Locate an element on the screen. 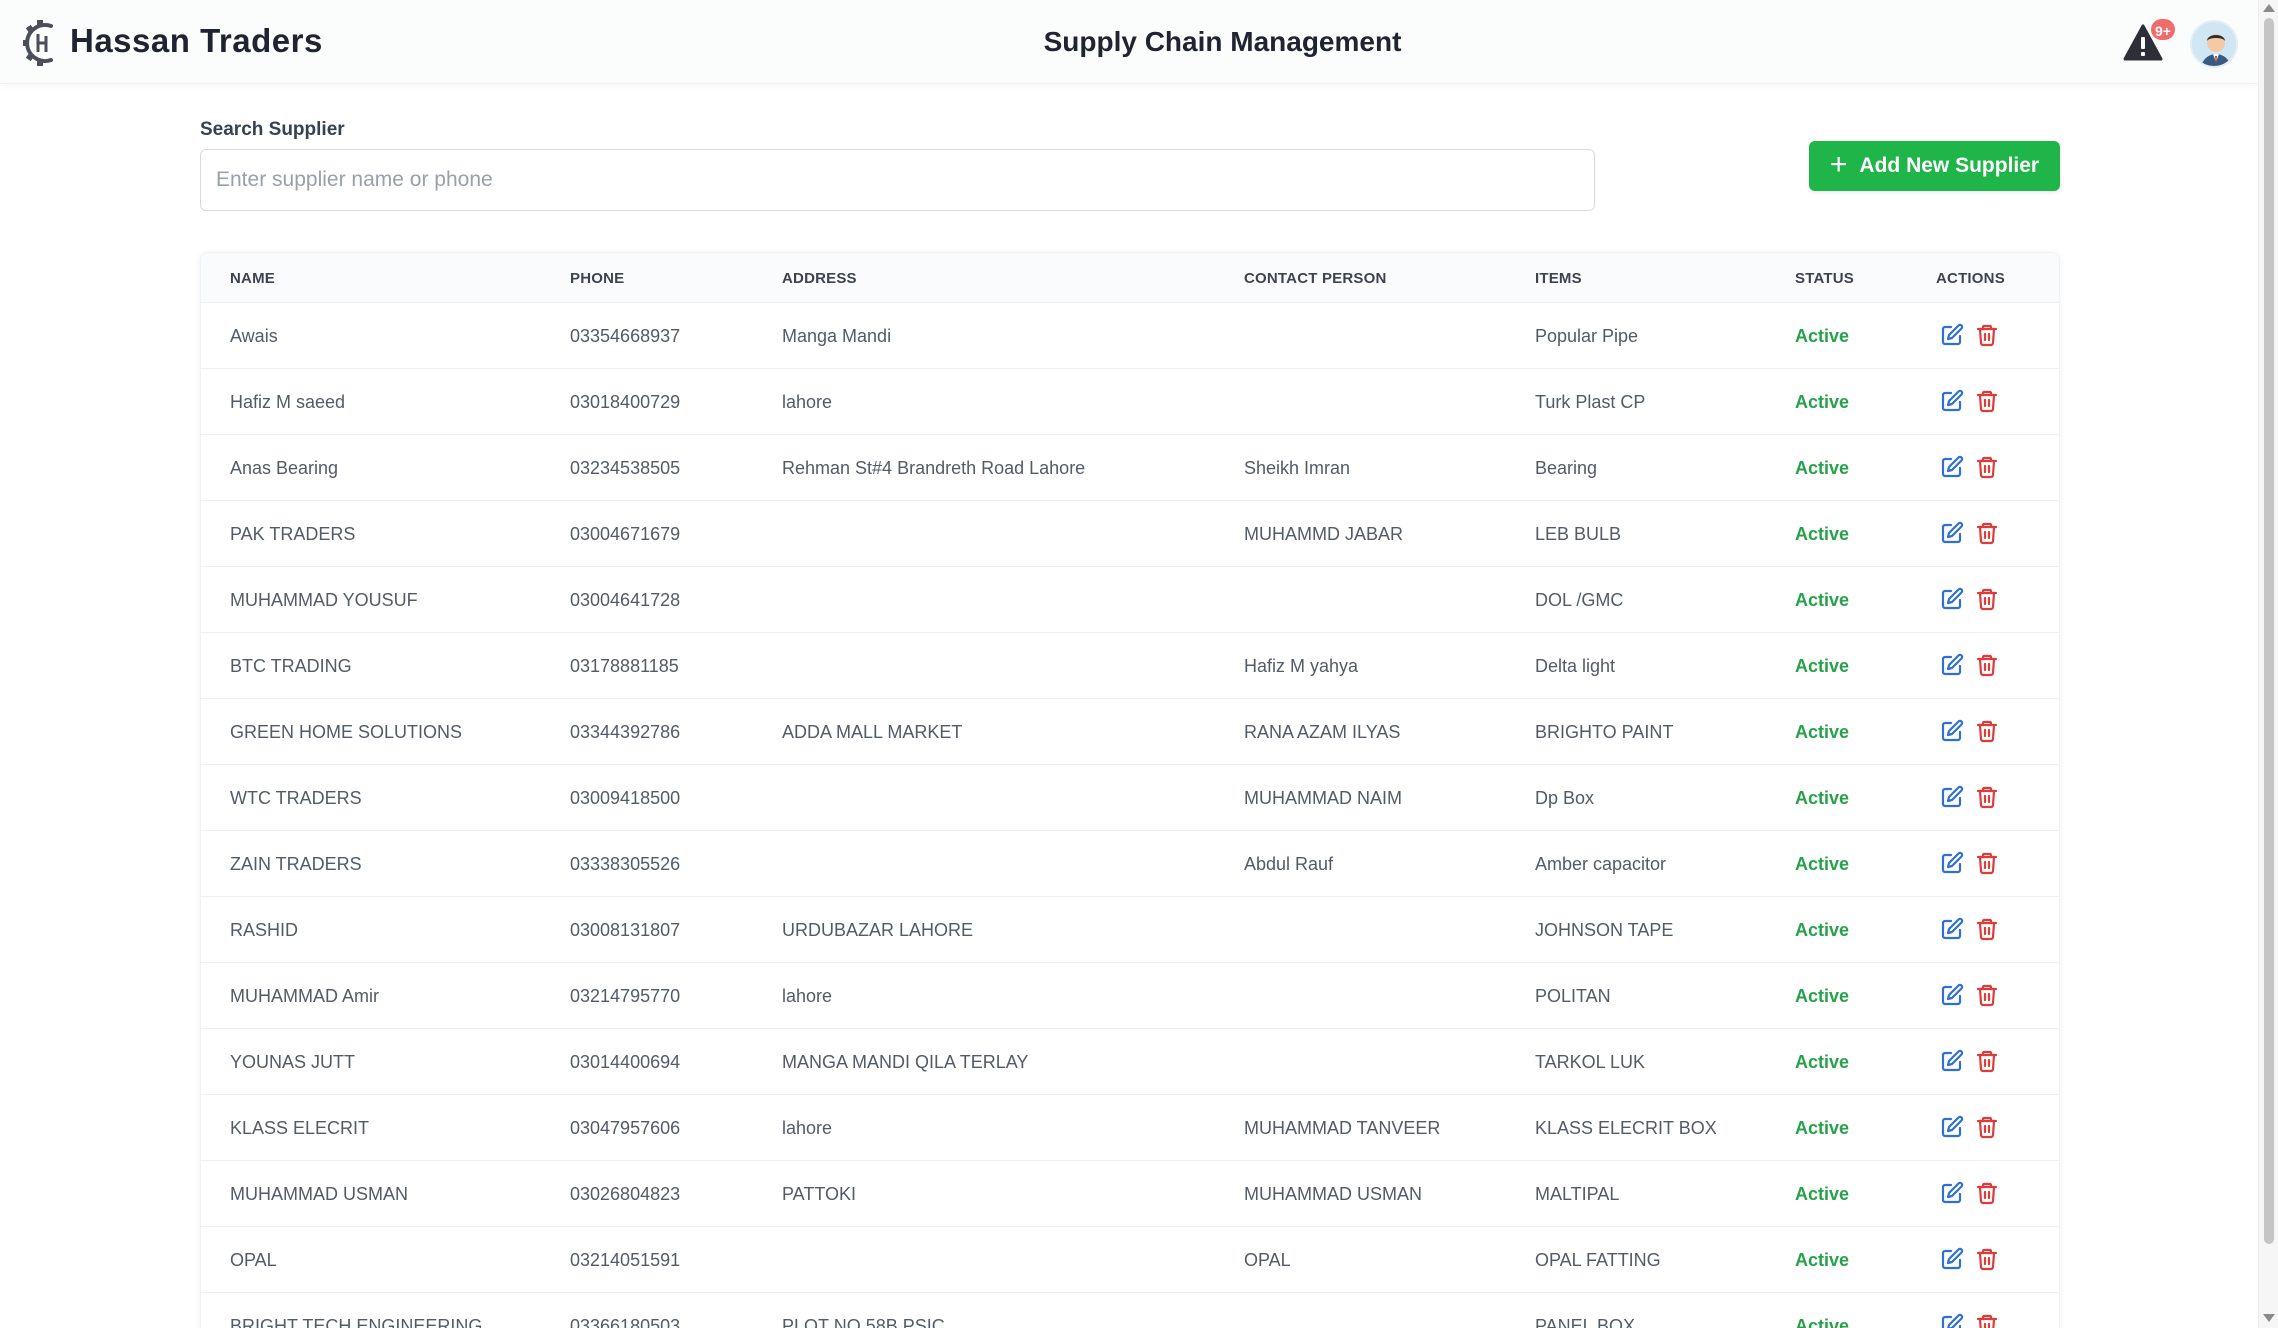  cell-name: Awais is located at coordinates (254, 336).